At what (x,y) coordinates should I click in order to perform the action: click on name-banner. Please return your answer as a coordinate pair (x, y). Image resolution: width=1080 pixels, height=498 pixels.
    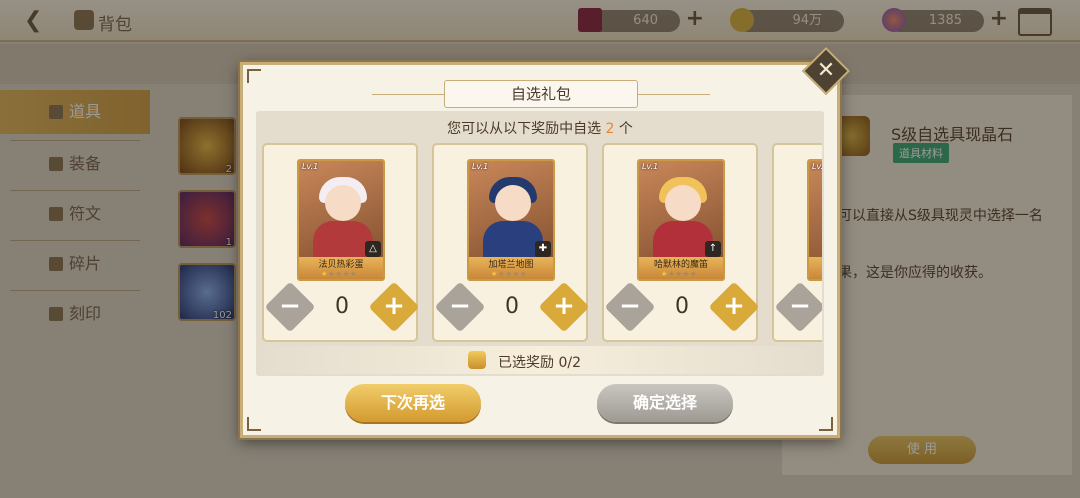
    Looking at the image, I should click on (815, 268).